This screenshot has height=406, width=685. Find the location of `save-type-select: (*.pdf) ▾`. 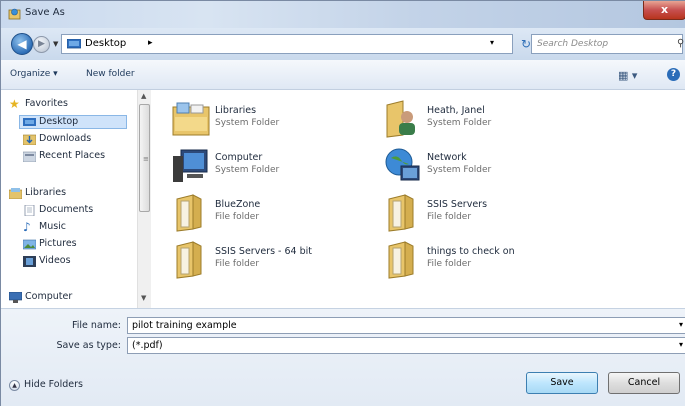

save-type-select: (*.pdf) ▾ is located at coordinates (406, 345).